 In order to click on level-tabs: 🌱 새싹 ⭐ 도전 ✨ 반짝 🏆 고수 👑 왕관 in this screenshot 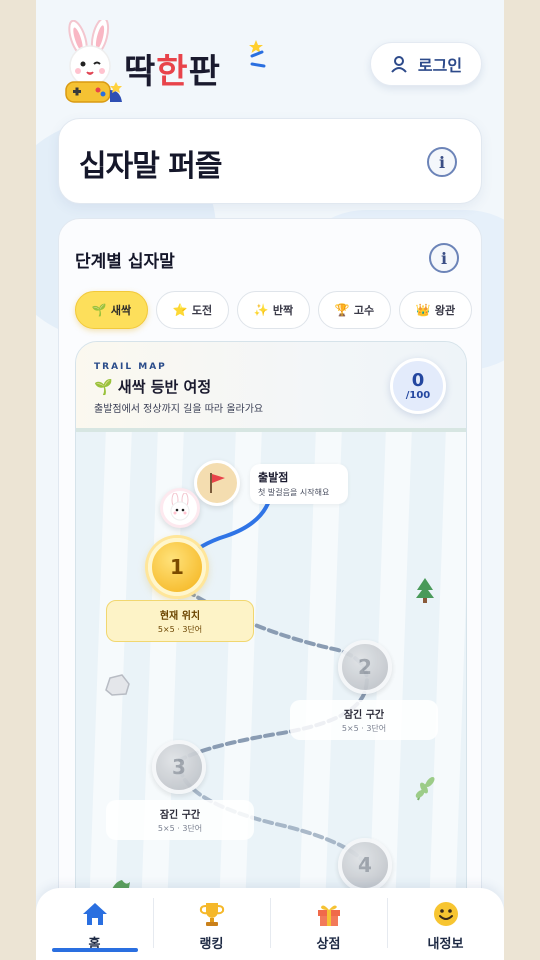, I will do `click(273, 310)`.